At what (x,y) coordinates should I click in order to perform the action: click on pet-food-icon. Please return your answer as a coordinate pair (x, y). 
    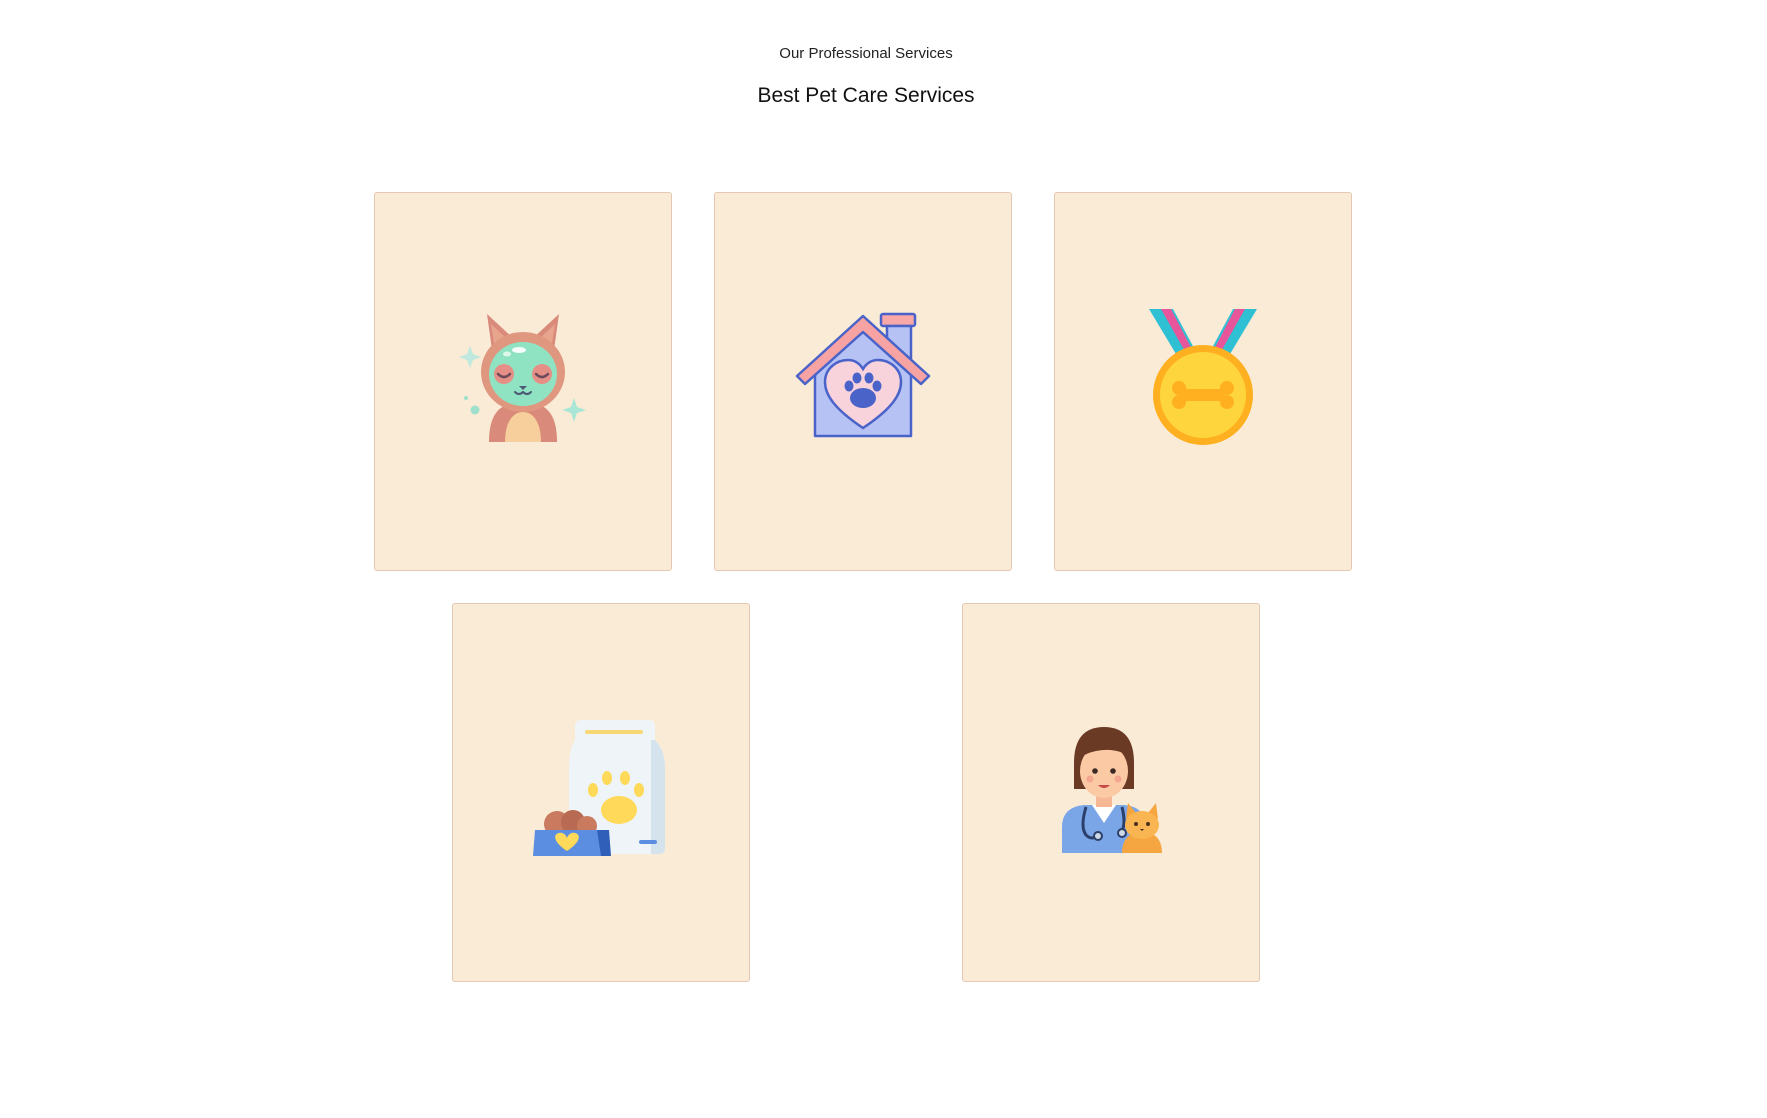
    Looking at the image, I should click on (601, 788).